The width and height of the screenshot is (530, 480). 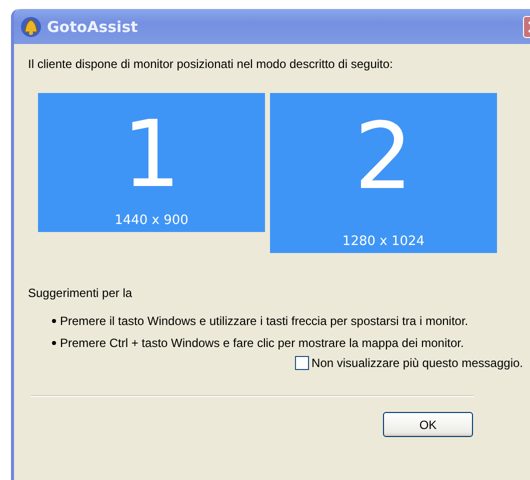 I want to click on checkbox-label: Non visualizzare più questo messaggio., so click(x=417, y=363).